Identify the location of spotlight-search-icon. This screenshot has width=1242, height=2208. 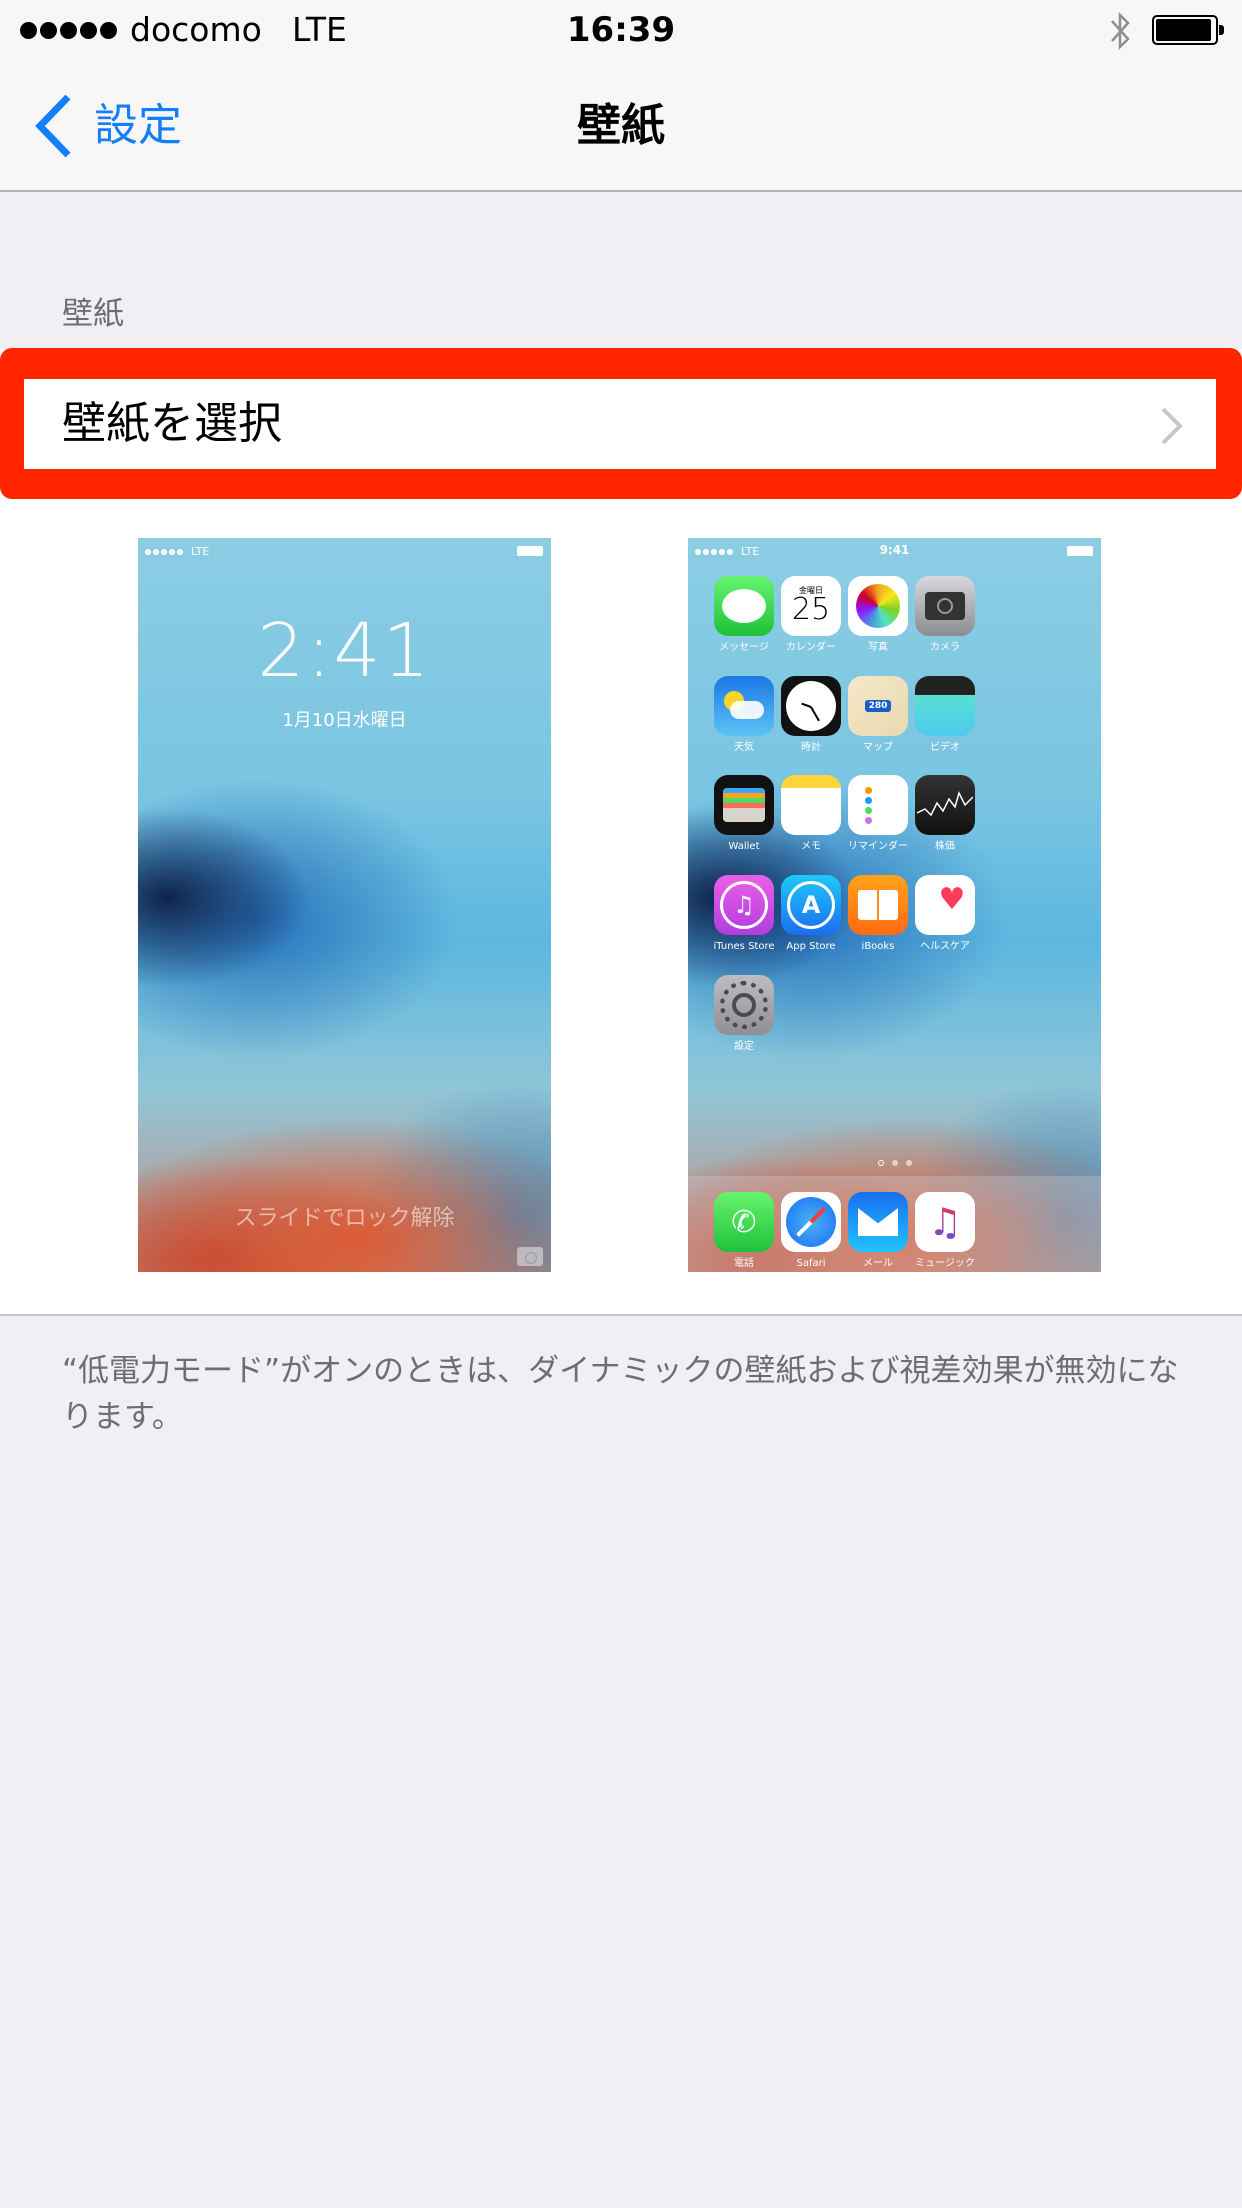
(880, 1163).